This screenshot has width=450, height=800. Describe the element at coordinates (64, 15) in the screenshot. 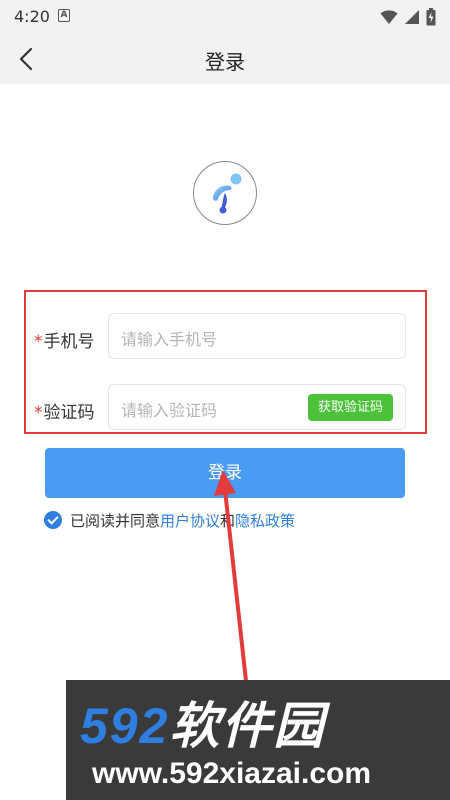

I see `notification-icon: A` at that location.